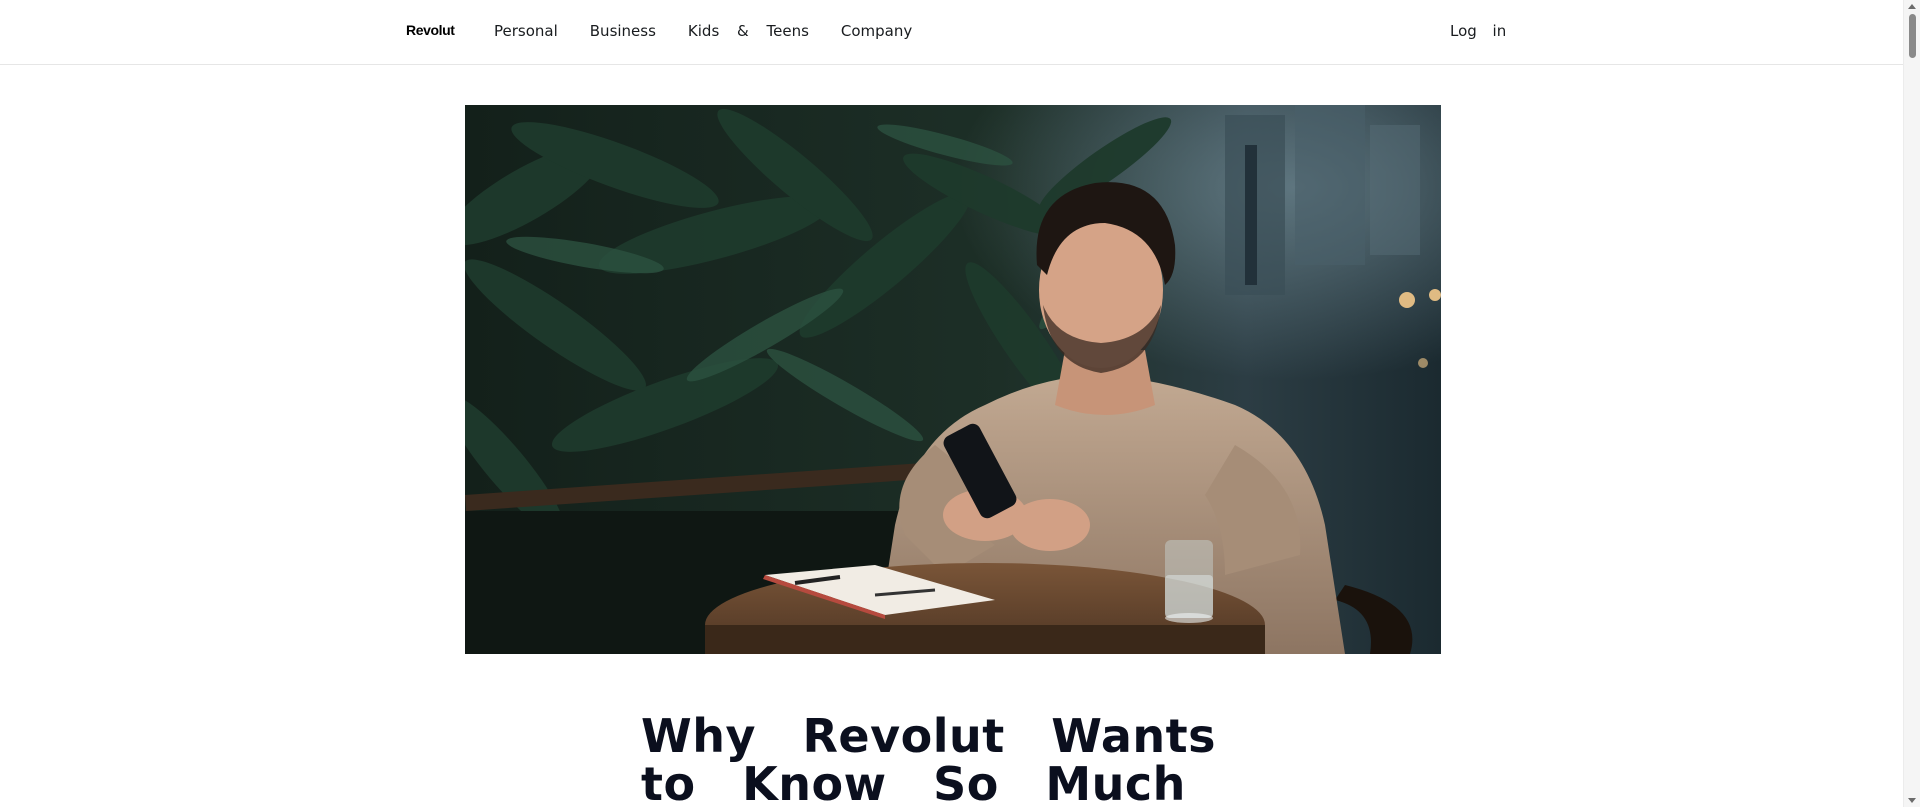 The image size is (1920, 807). What do you see at coordinates (1912, 800) in the screenshot?
I see `scroll-down-arrow-icon` at bounding box center [1912, 800].